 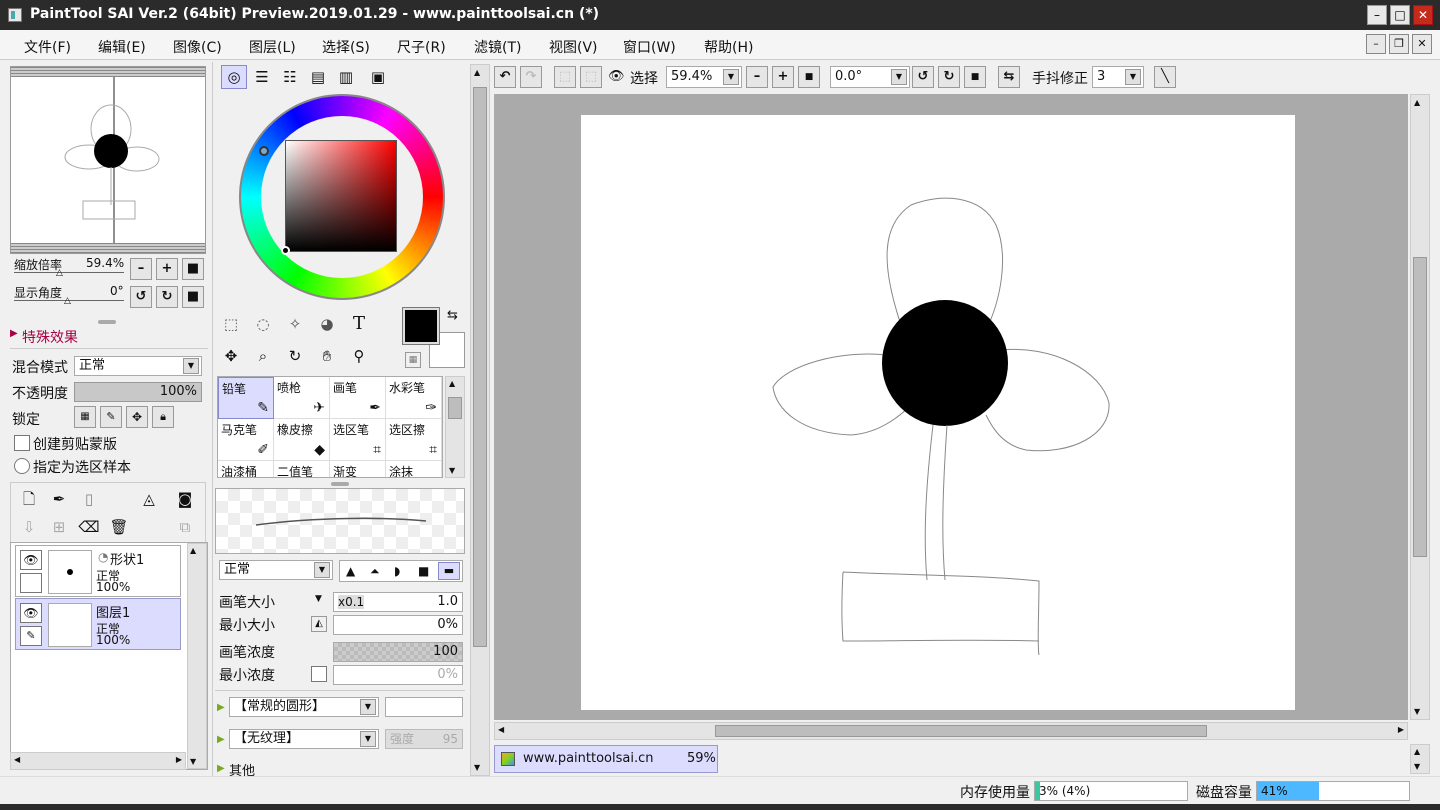 I want to click on new-layer-icon: 🗋, so click(x=29, y=499).